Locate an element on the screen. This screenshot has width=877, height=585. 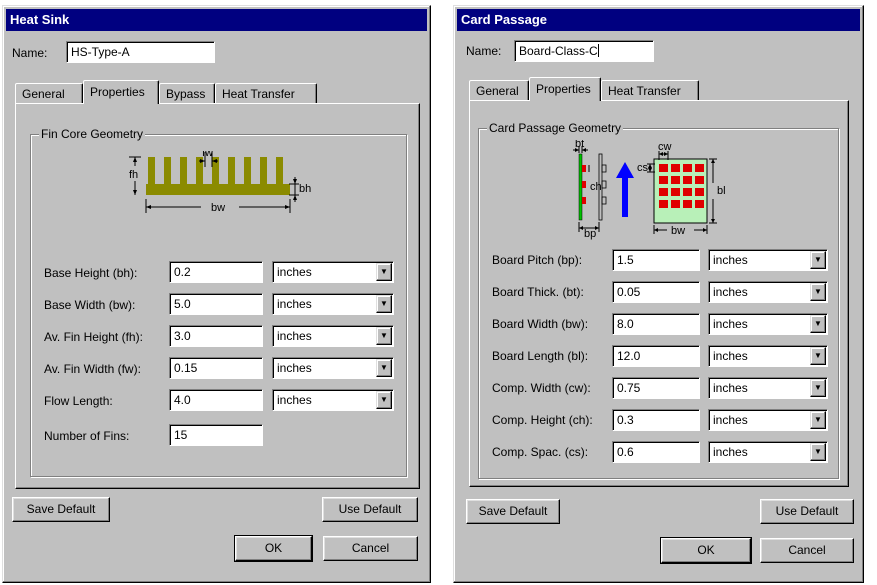
flow-length-value: 4.0 is located at coordinates (182, 400).